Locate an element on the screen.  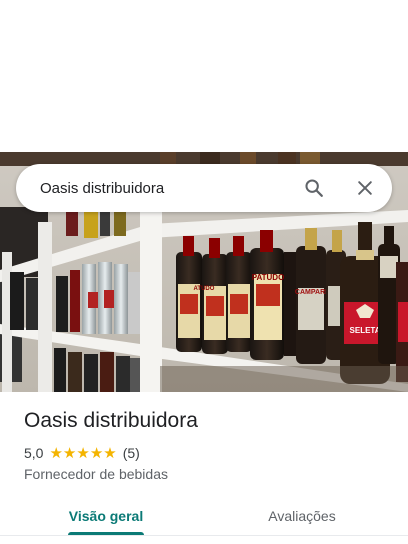
search-bar is located at coordinates (204, 188).